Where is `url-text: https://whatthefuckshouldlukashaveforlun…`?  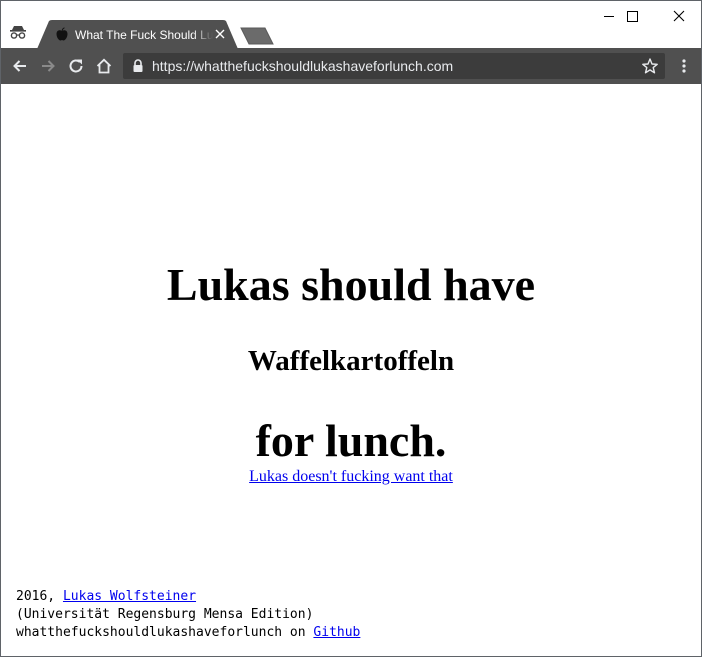 url-text: https://whatthefuckshouldlukashaveforlun… is located at coordinates (302, 66).